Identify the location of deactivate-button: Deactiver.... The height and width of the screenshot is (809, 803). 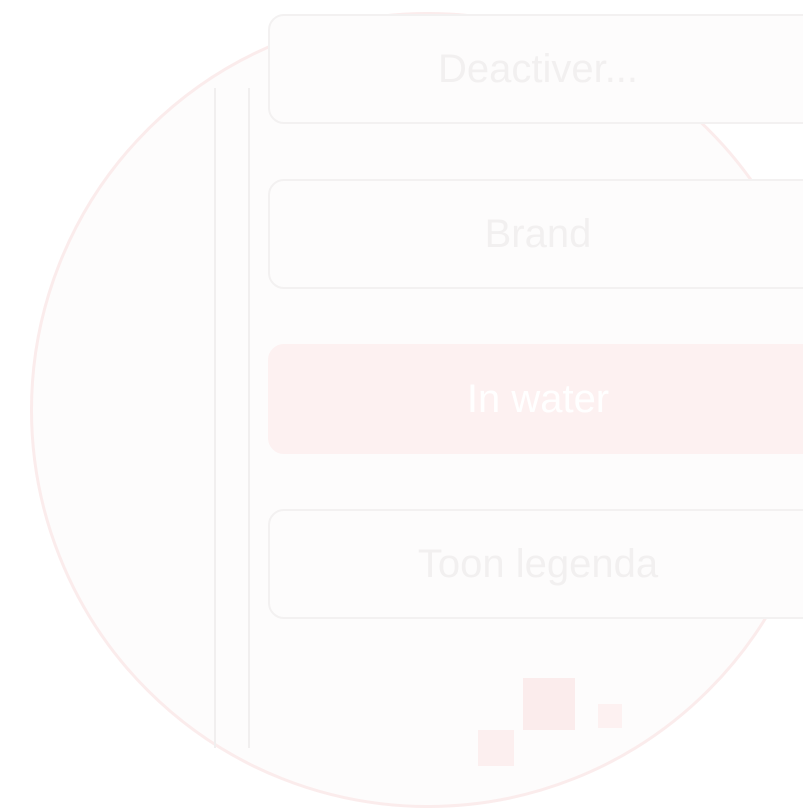
(535, 69).